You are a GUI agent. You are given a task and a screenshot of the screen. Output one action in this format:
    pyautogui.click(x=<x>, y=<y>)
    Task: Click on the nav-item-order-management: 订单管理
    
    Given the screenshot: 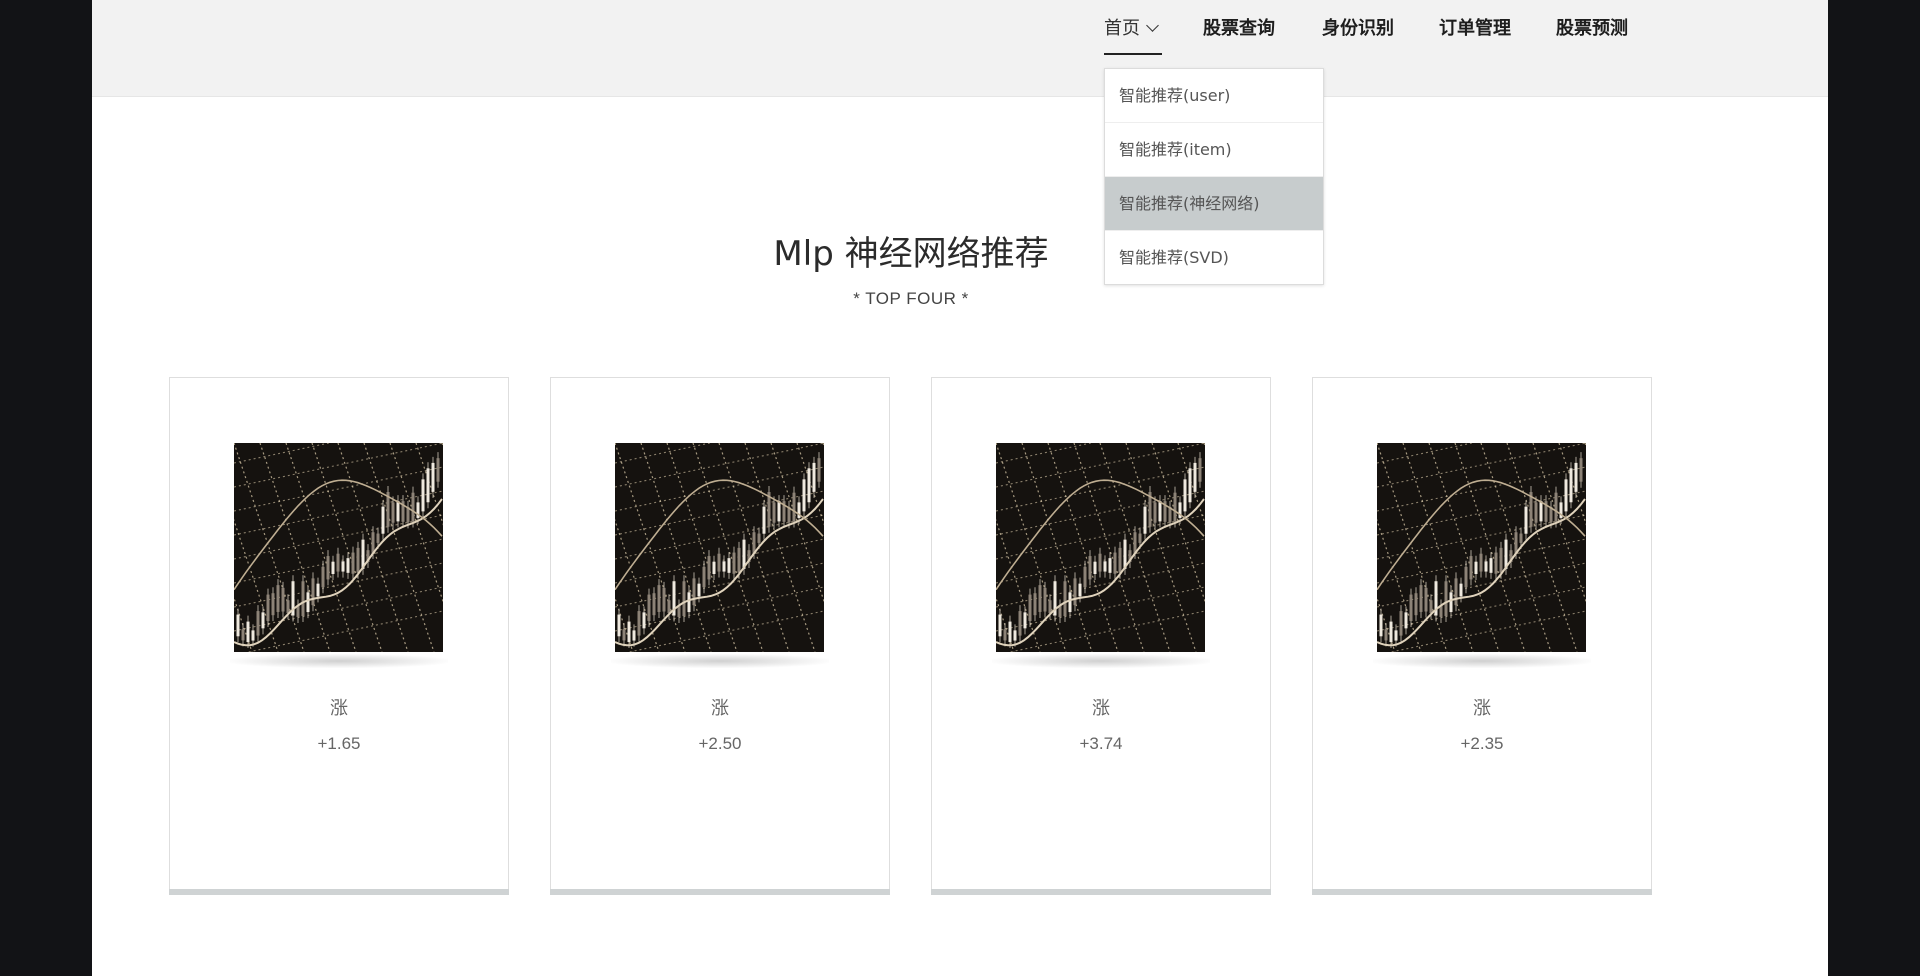 What is the action you would take?
    pyautogui.click(x=1475, y=27)
    